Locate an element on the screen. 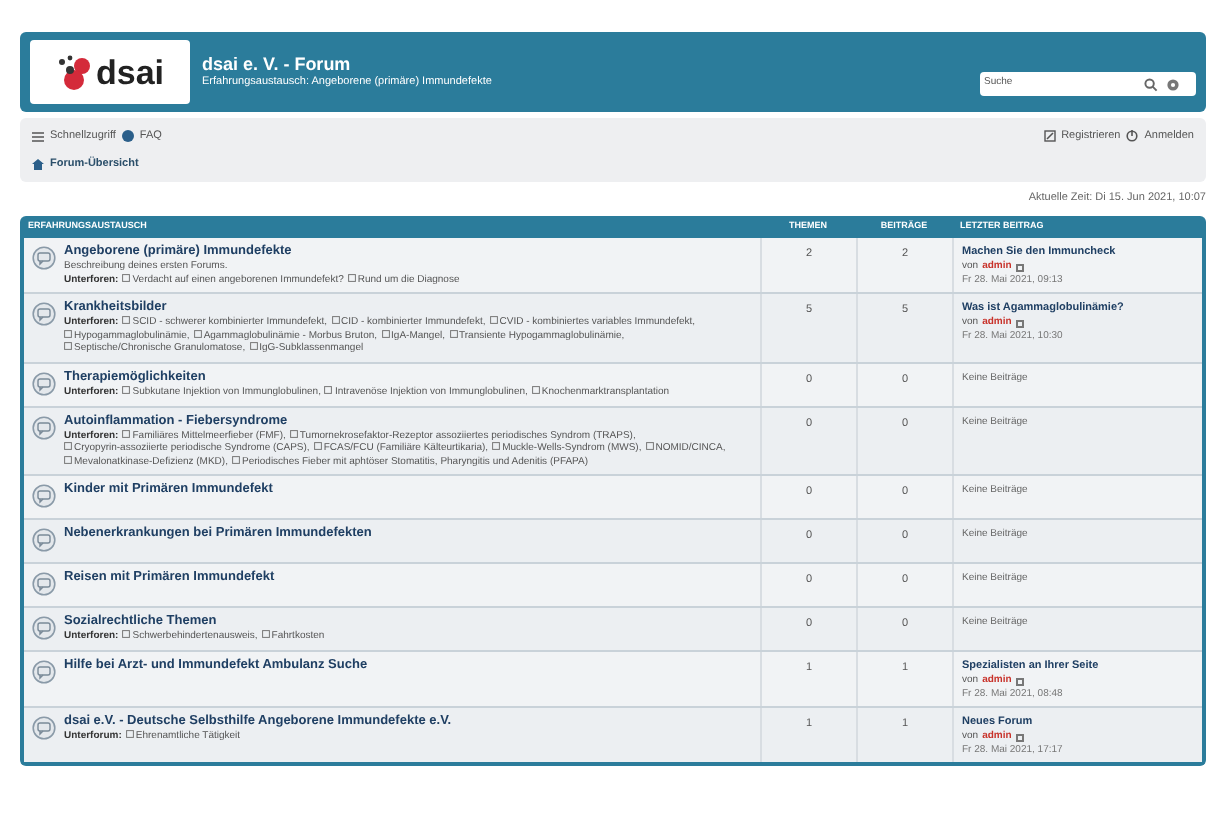  menu-icon is located at coordinates (38, 136).